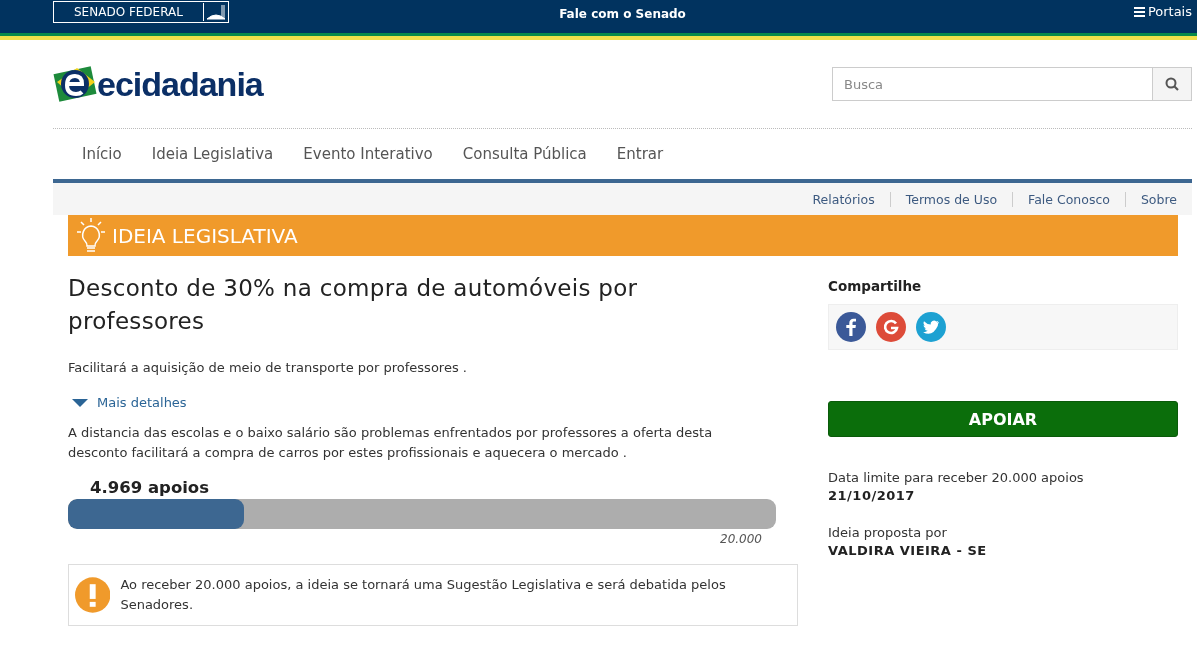 Image resolution: width=1197 pixels, height=645 pixels. Describe the element at coordinates (91, 235) in the screenshot. I see `lightbulb-icon` at that location.